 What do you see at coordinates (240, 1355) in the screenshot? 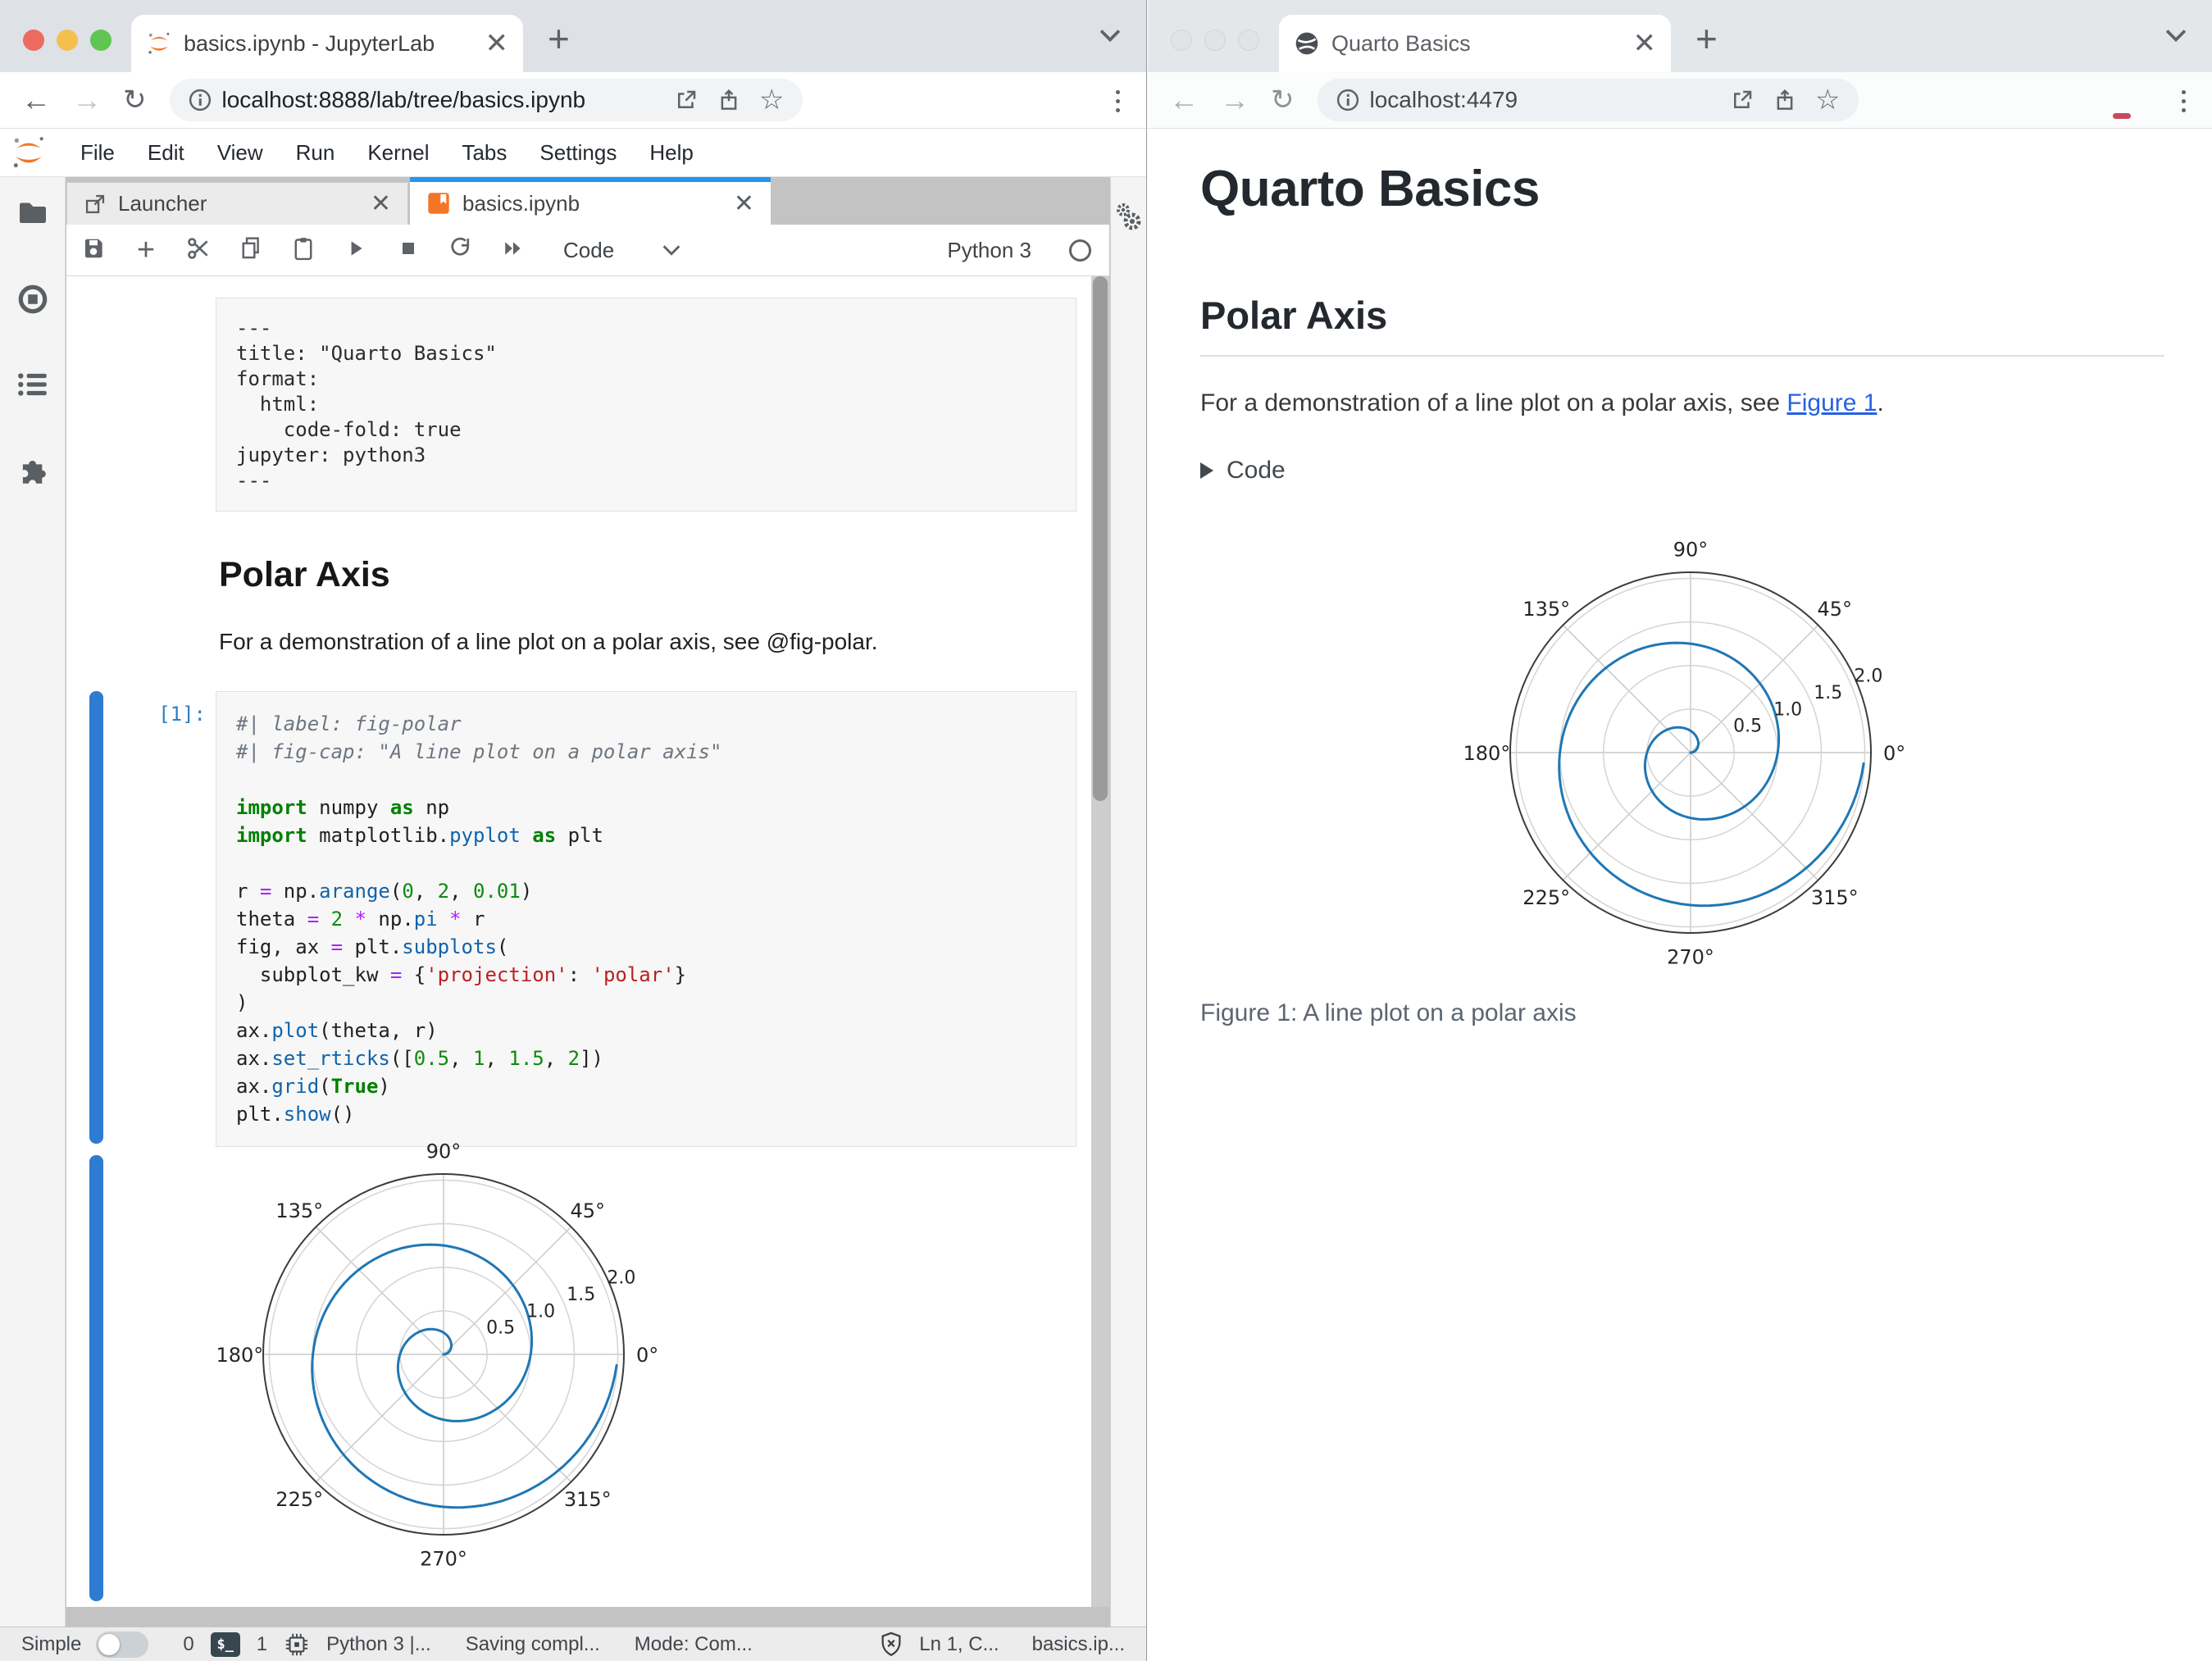
I see `svg-text: 180°` at bounding box center [240, 1355].